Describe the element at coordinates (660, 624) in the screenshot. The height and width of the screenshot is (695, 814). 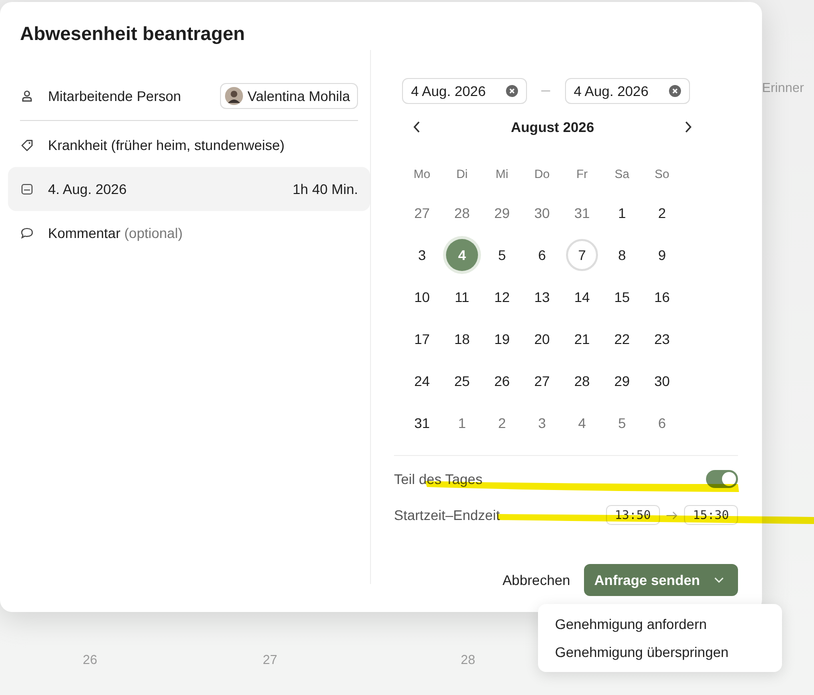
I see `menu-item: Genehmigung anfordern` at that location.